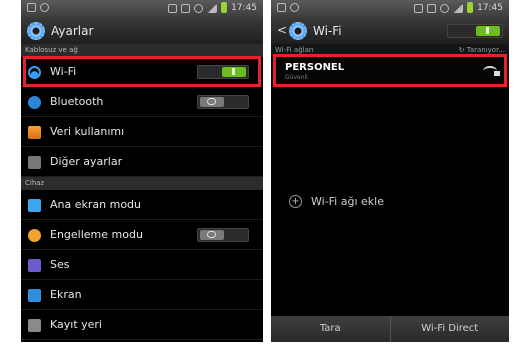  I want to click on settings-item-label: Bluetooth, so click(77, 101).